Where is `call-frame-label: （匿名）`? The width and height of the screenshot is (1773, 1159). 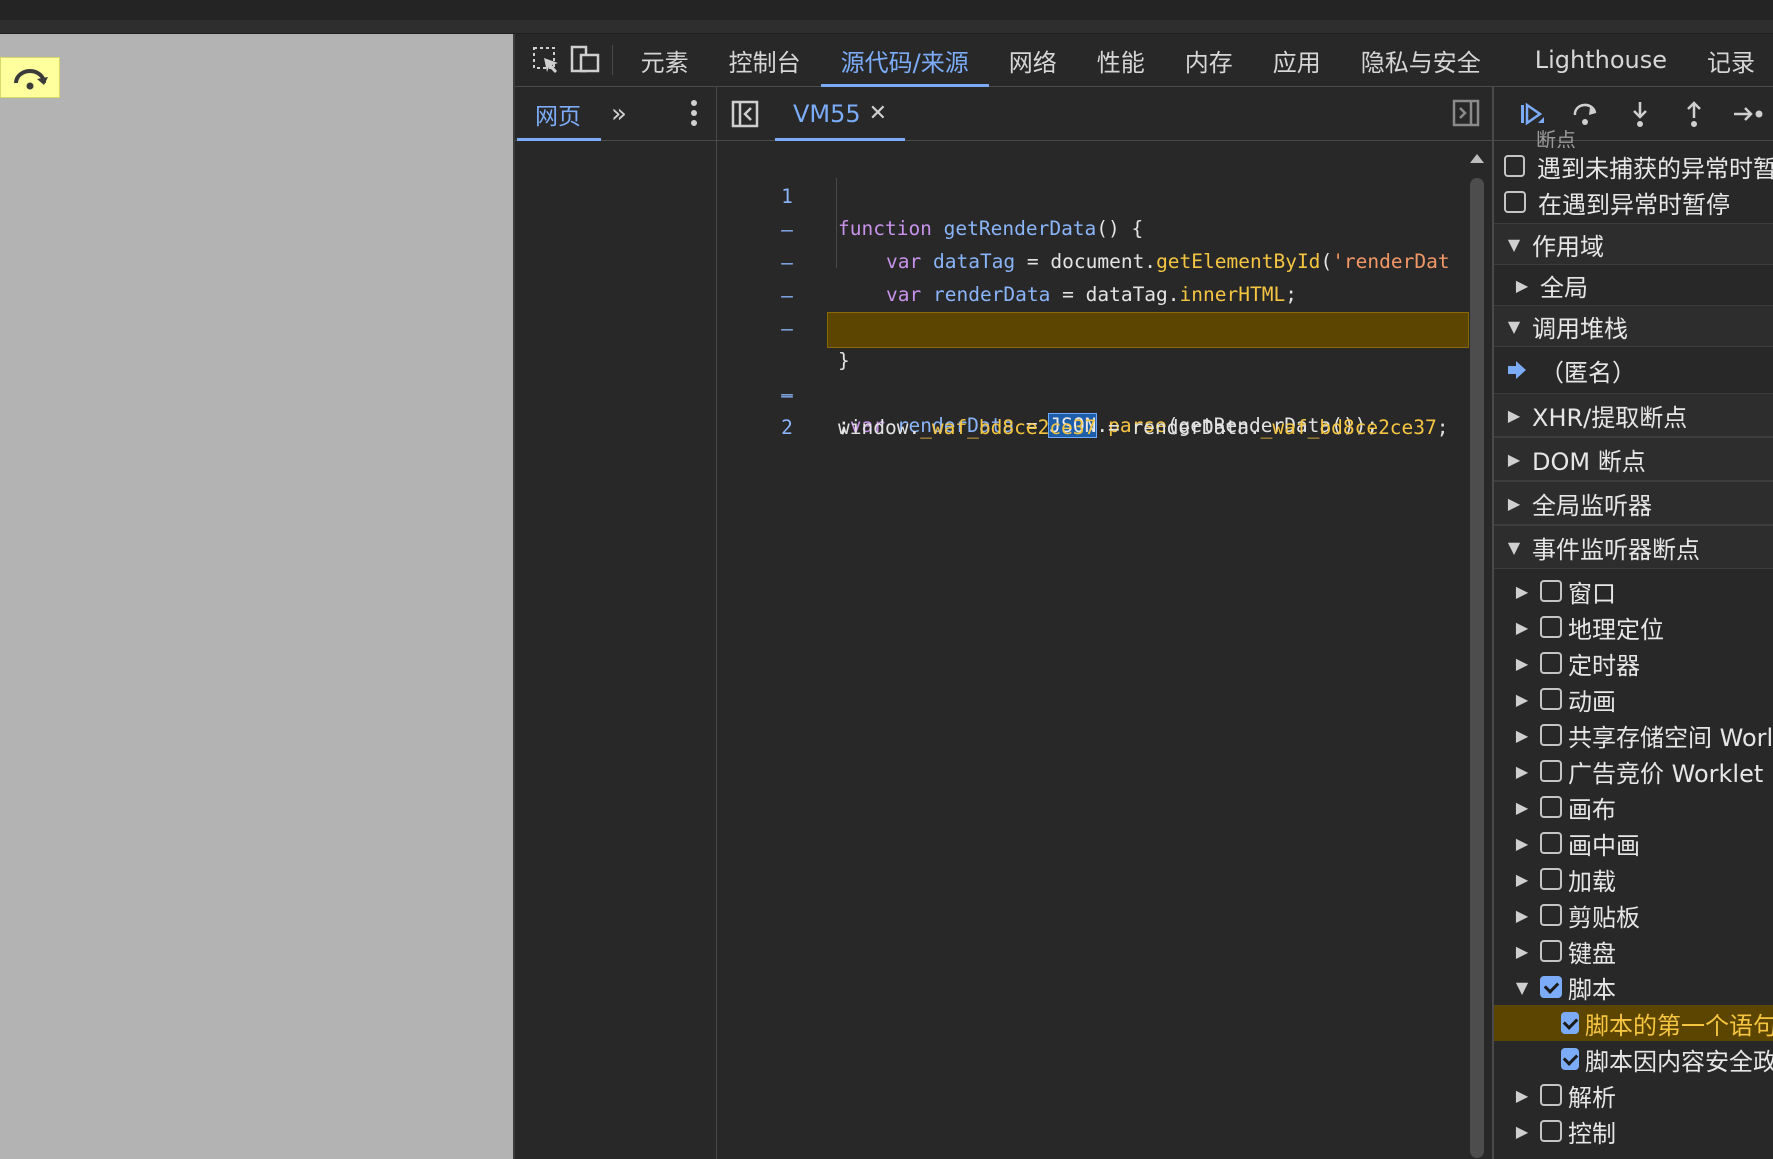 call-frame-label: （匿名） is located at coordinates (1588, 372).